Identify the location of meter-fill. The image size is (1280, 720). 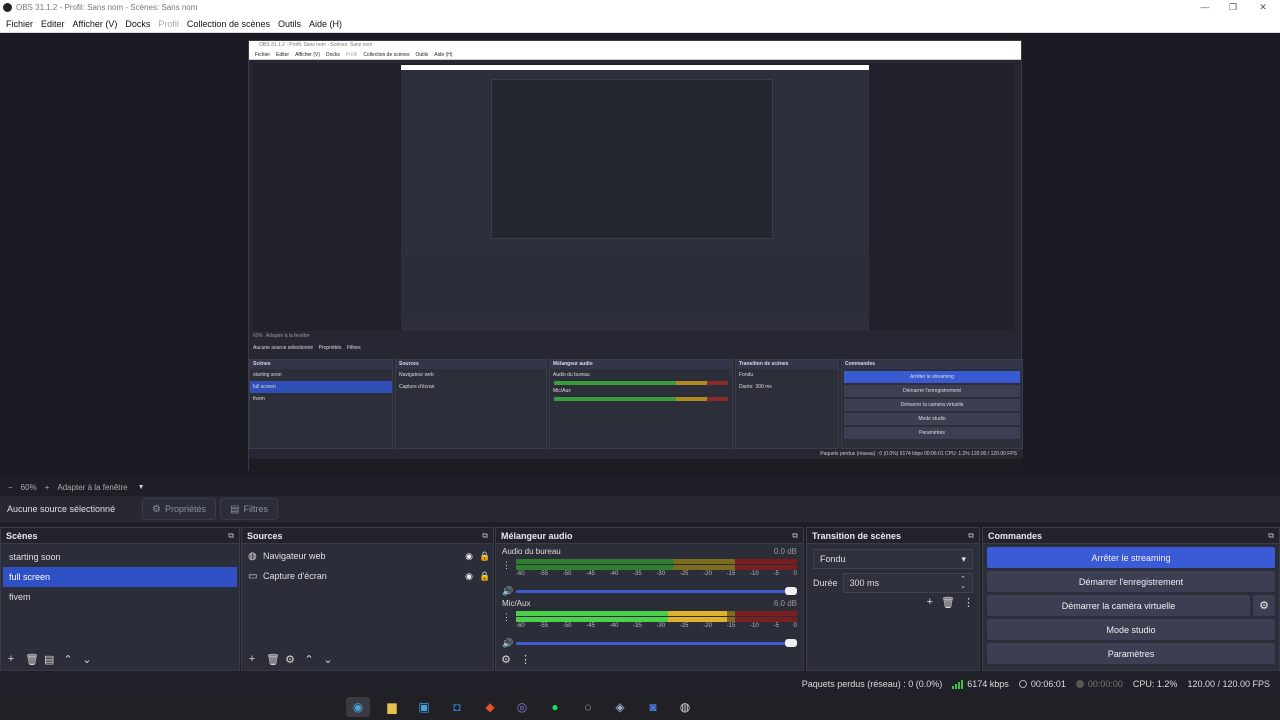
(621, 613).